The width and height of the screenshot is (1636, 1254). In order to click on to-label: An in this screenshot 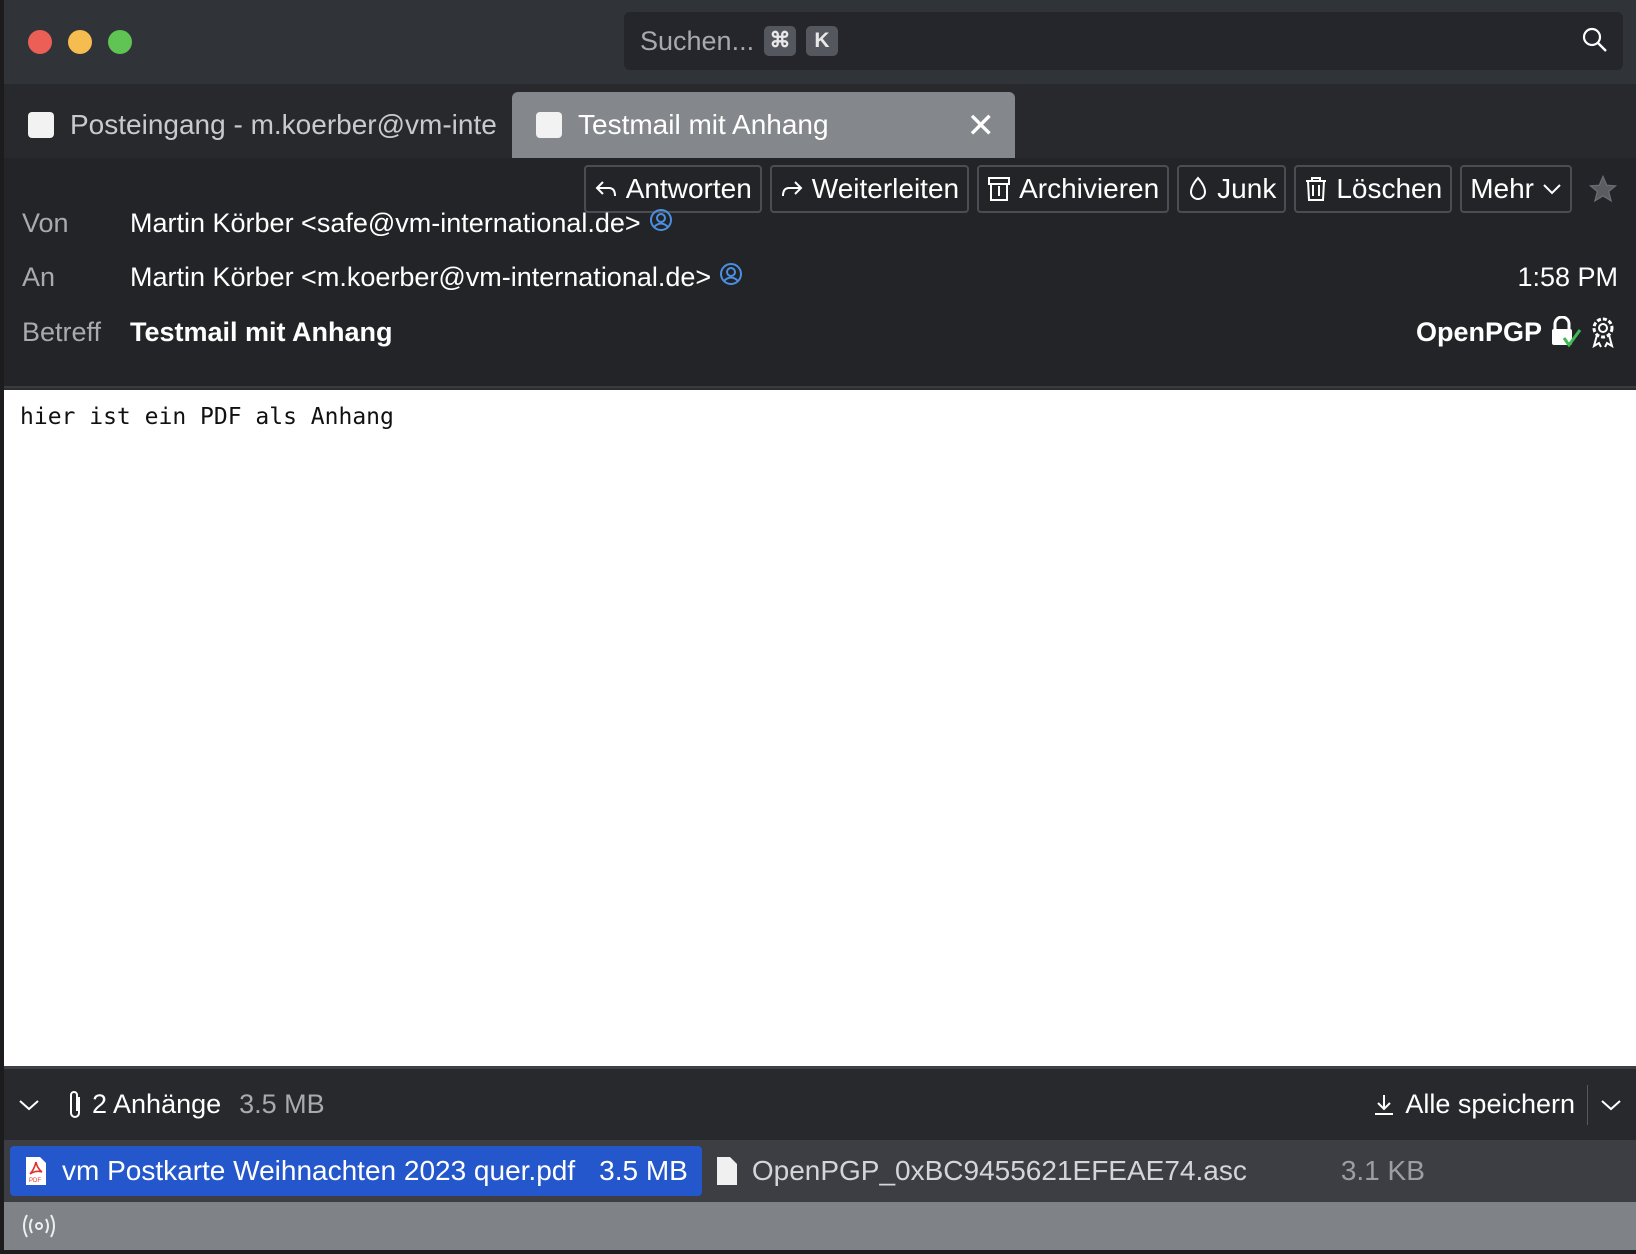, I will do `click(39, 277)`.